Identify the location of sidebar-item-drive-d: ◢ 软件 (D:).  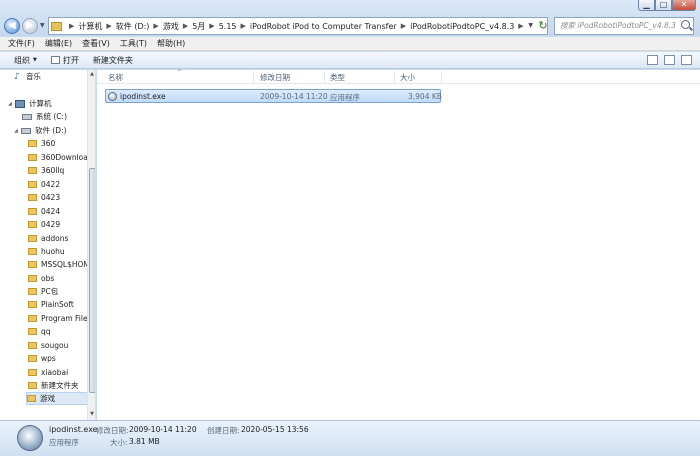
(54, 130).